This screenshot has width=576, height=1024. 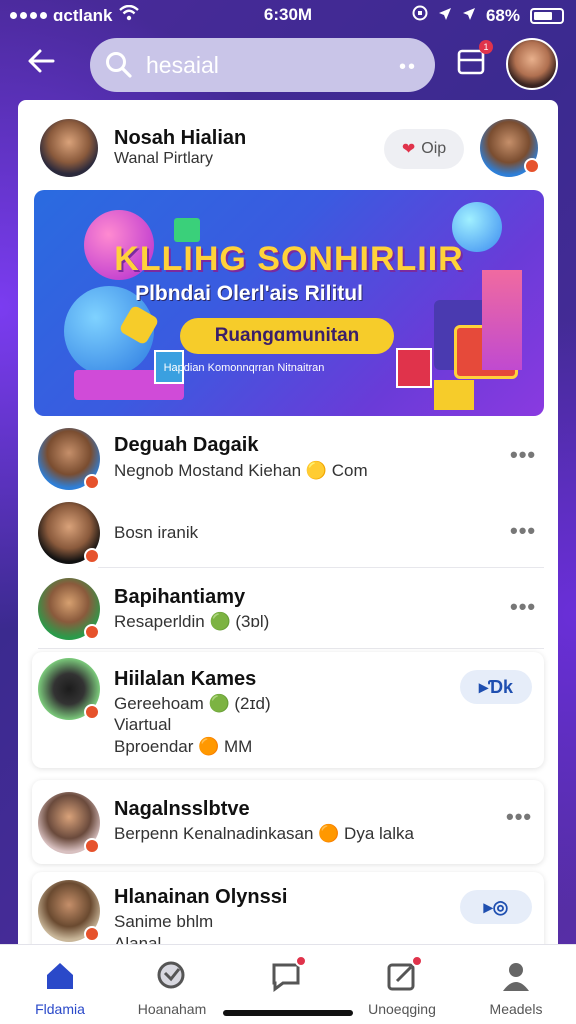 I want to click on explore-icon, so click(x=172, y=976).